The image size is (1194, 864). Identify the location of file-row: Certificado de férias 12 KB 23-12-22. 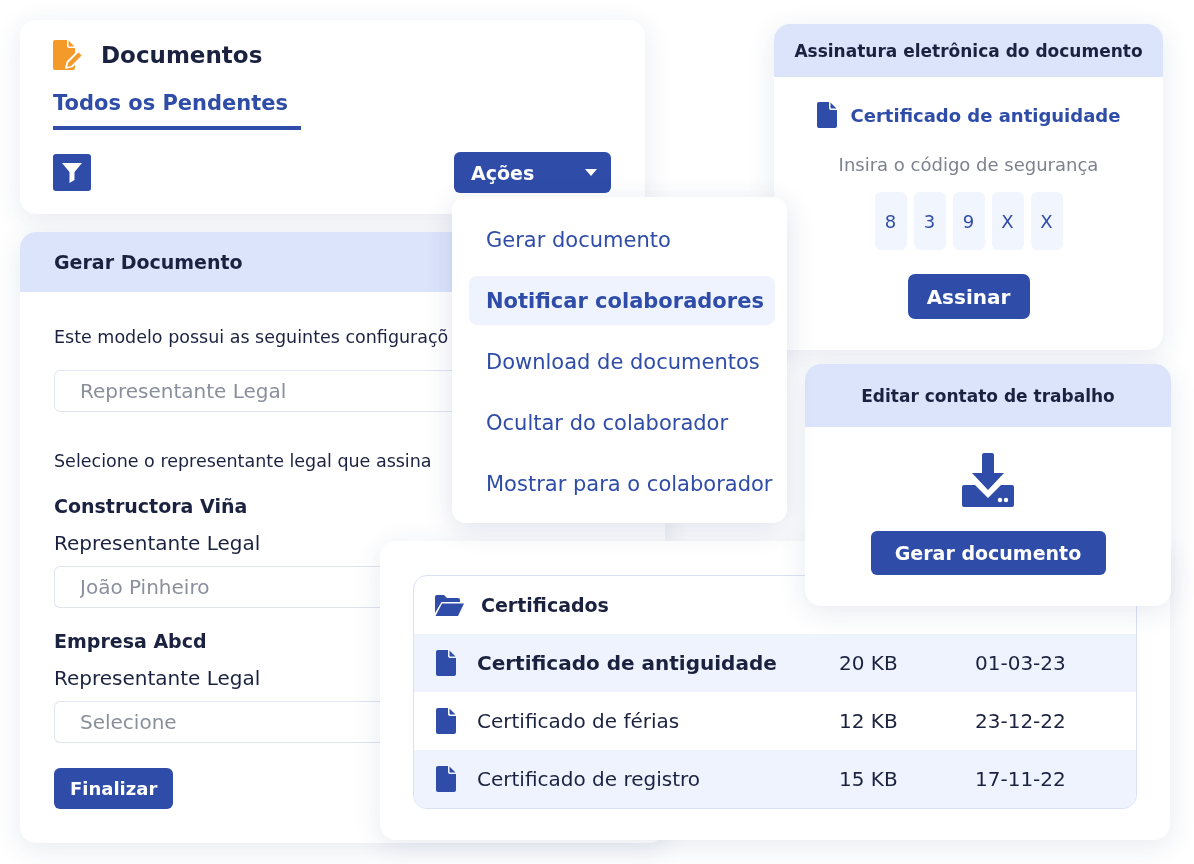
(775, 721).